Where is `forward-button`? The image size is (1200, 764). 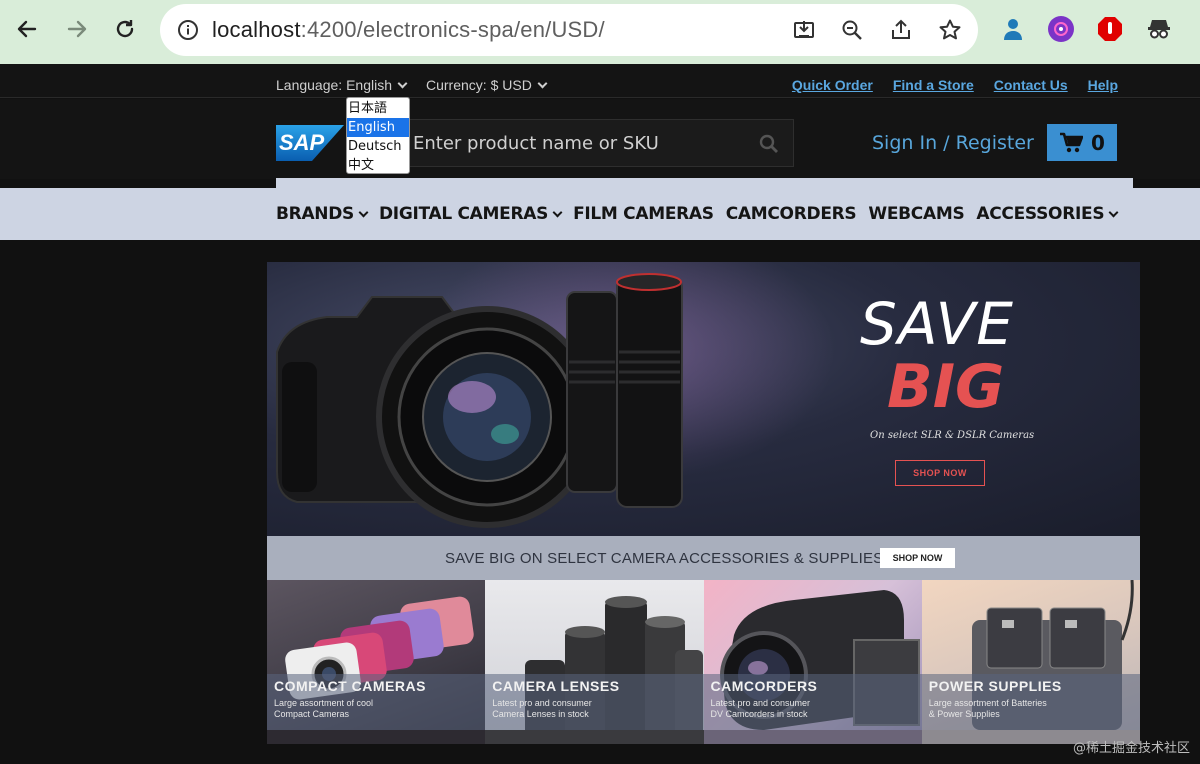 forward-button is located at coordinates (77, 29).